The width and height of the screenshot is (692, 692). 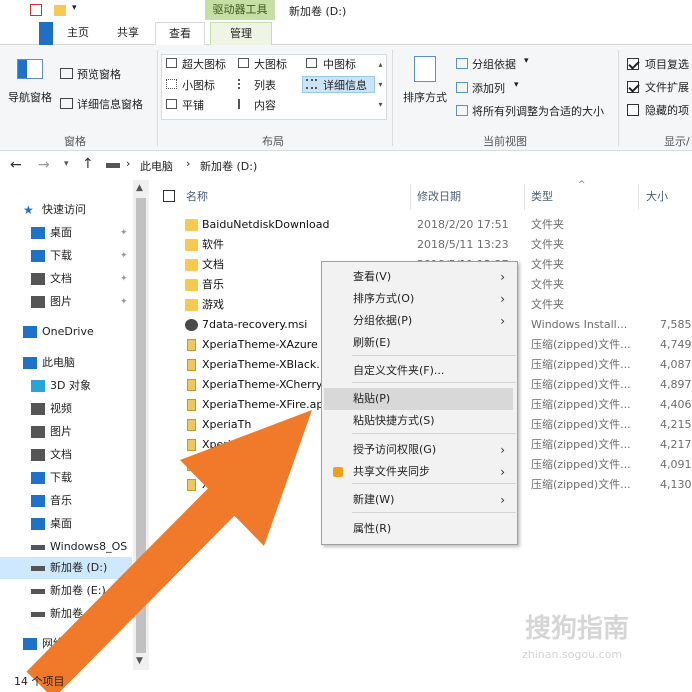 I want to click on context-menu-item: 共享文件夹同步 ›, so click(x=418, y=472).